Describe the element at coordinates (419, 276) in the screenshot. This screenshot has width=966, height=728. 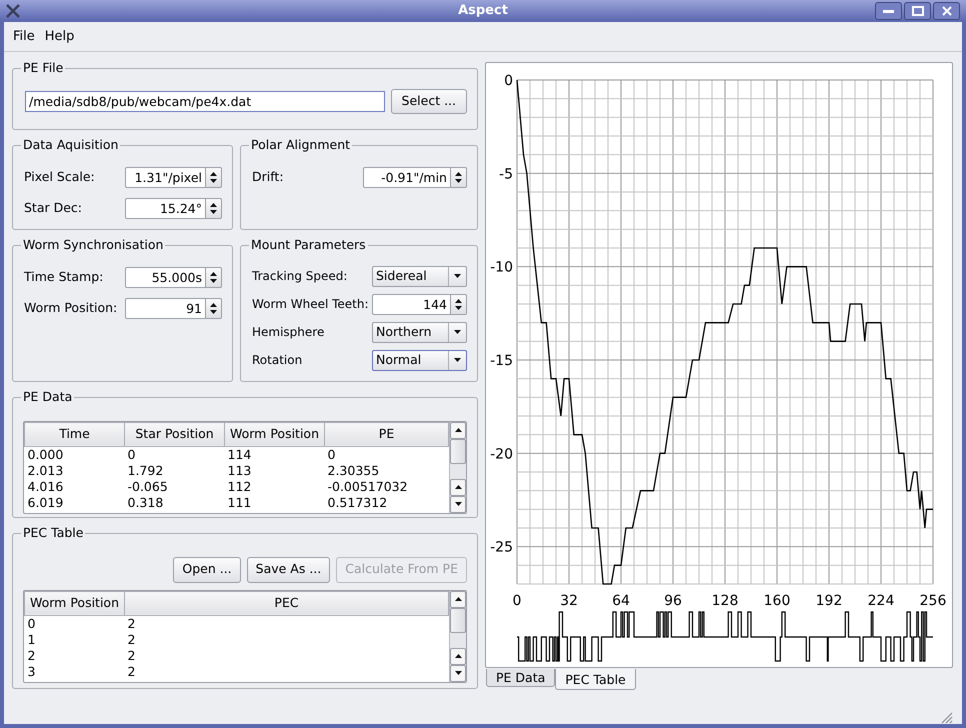
I see `combo-box: Sidereal` at that location.